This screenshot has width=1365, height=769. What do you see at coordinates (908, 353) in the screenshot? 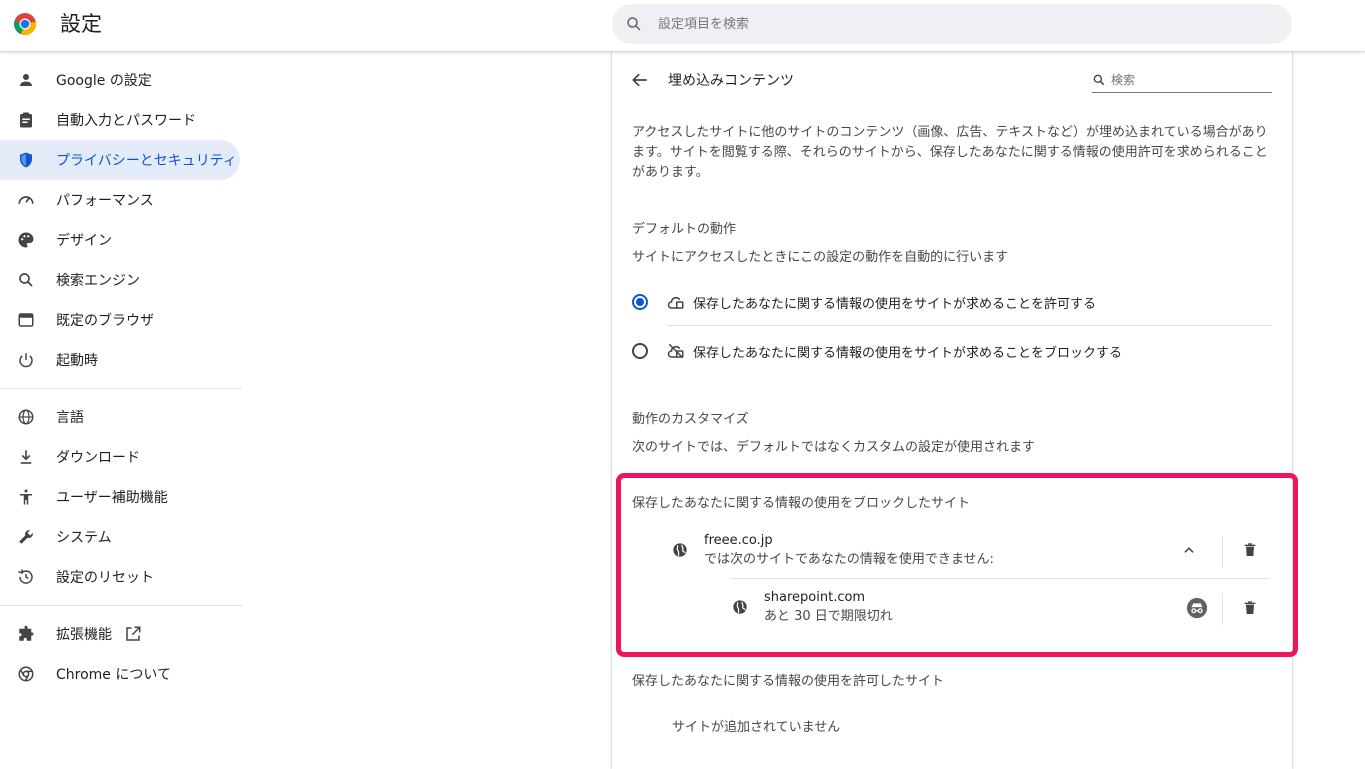
I see `radio-label-block: 保存したあなたに関する情報の使用をサイトが求めることをブロックする` at bounding box center [908, 353].